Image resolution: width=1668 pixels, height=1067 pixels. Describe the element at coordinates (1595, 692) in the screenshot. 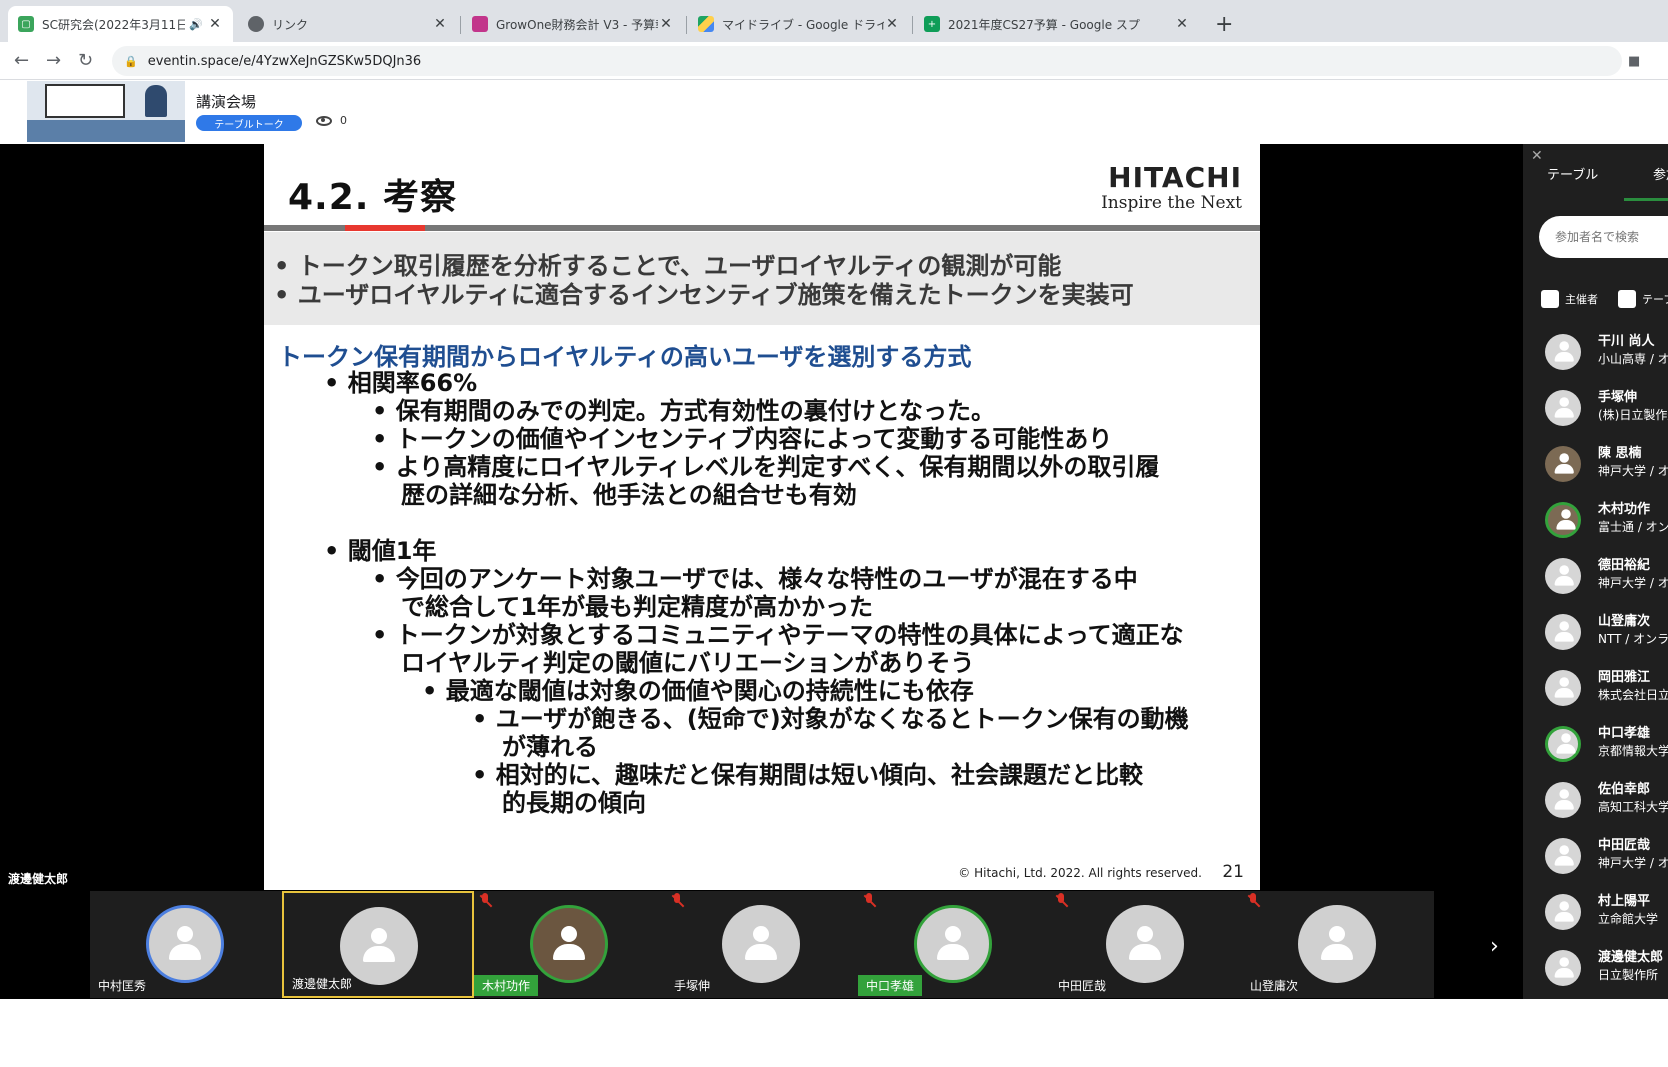

I see `list-item: 岡田雅江 株式会社日立` at that location.